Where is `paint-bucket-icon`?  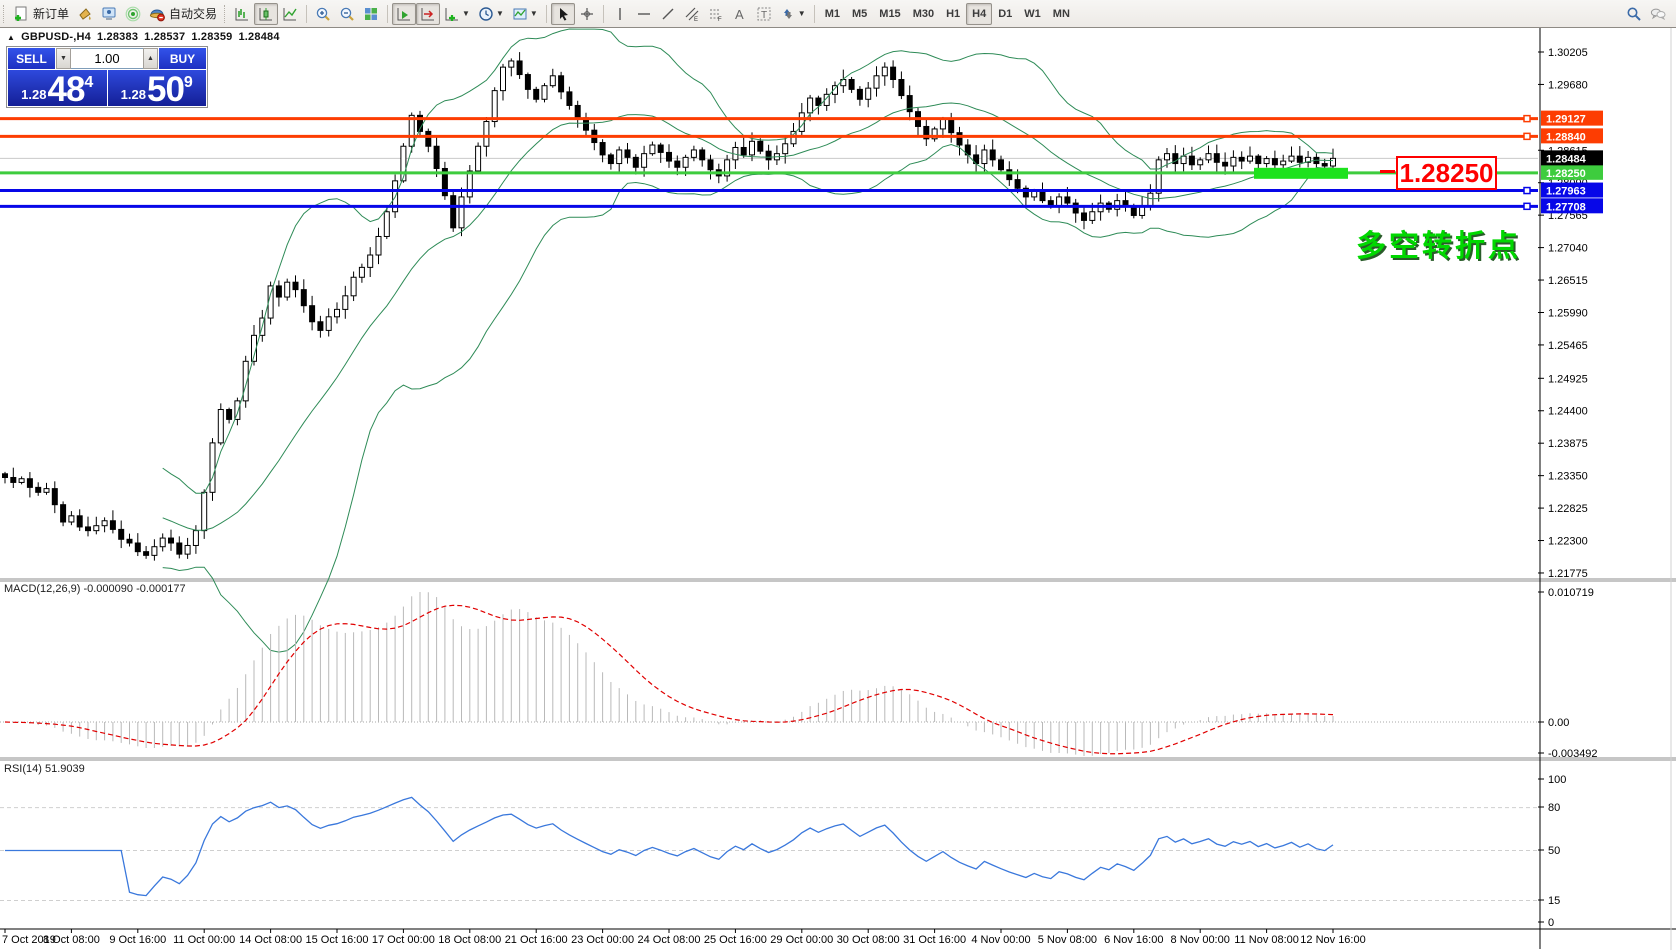 paint-bucket-icon is located at coordinates (85, 13).